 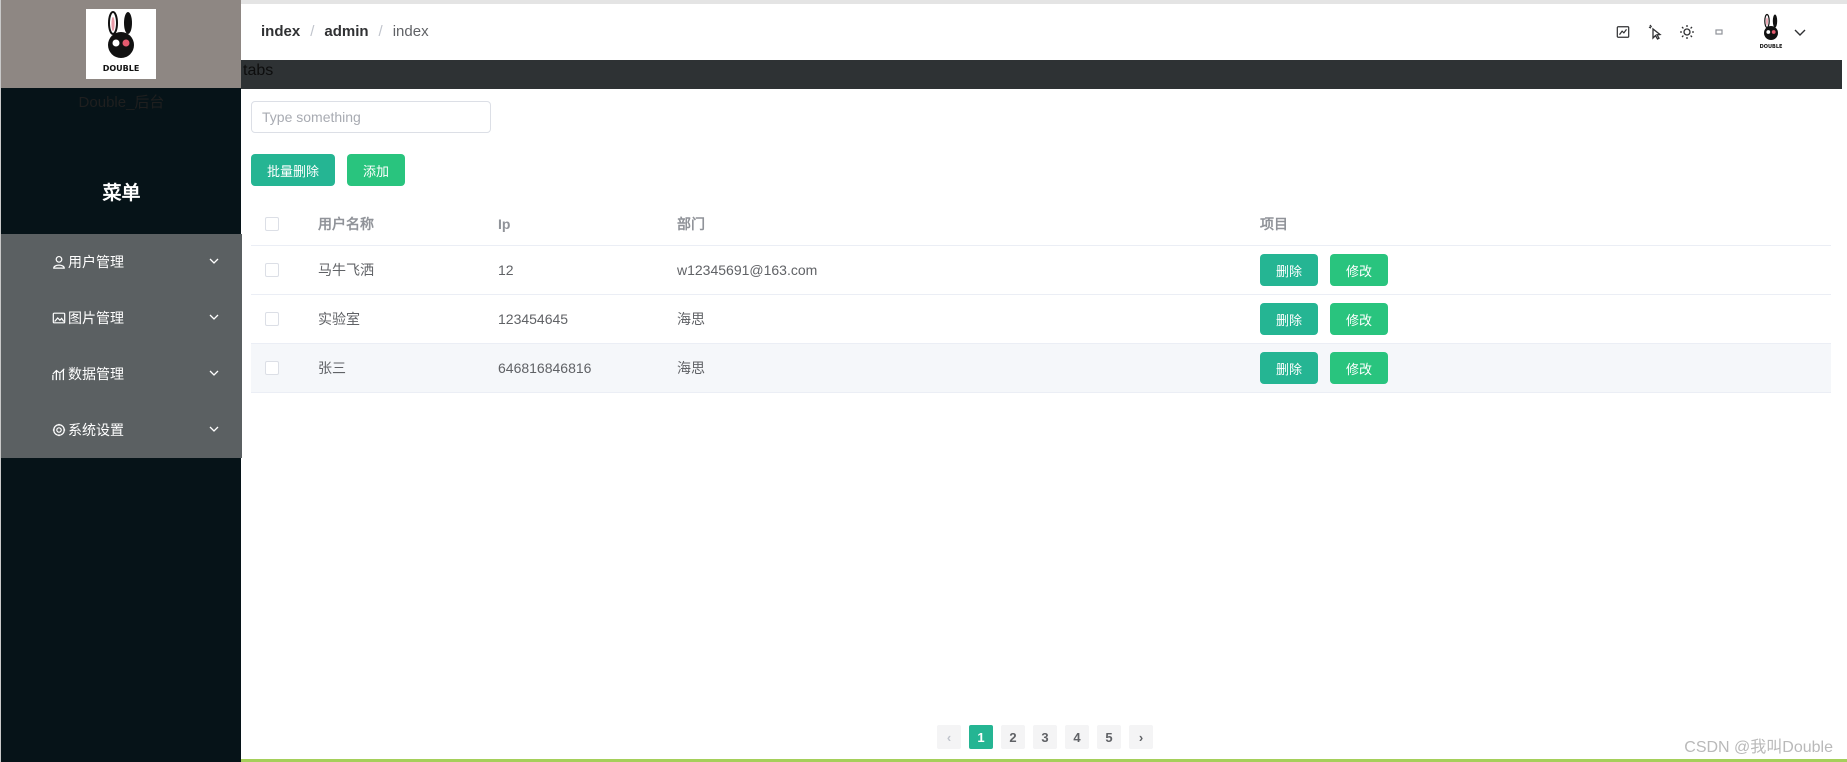 I want to click on toolbar: 批量删除 添加, so click(x=328, y=170).